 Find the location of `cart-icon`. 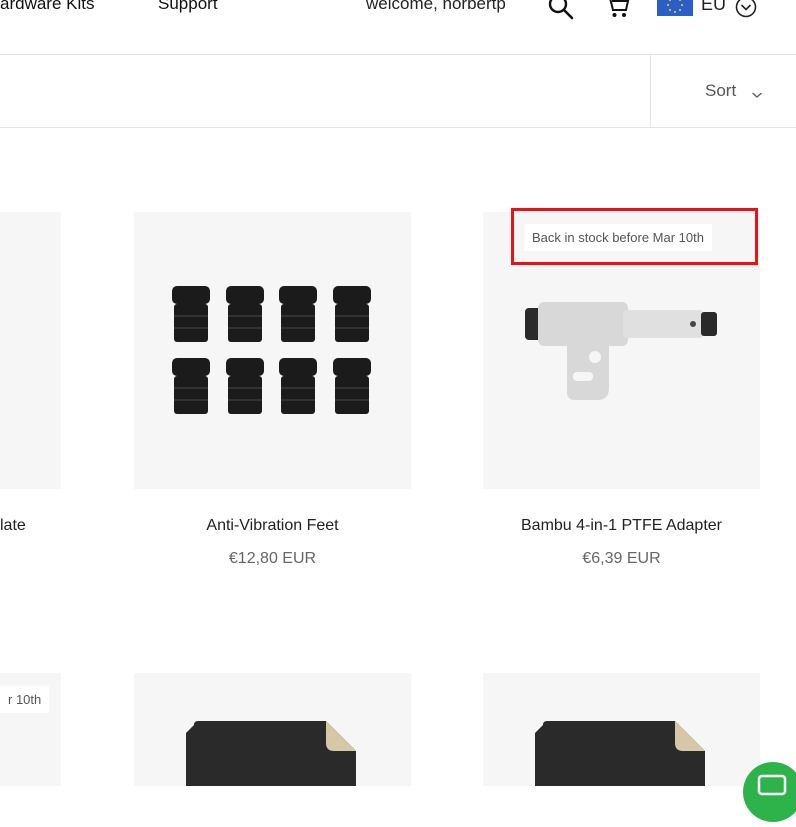

cart-icon is located at coordinates (618, 12).